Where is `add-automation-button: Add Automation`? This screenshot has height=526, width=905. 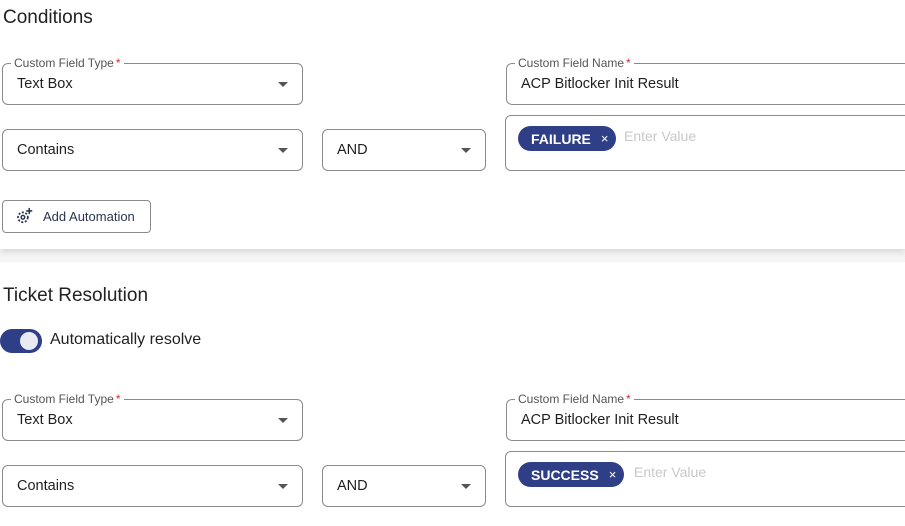
add-automation-button: Add Automation is located at coordinates (76, 216).